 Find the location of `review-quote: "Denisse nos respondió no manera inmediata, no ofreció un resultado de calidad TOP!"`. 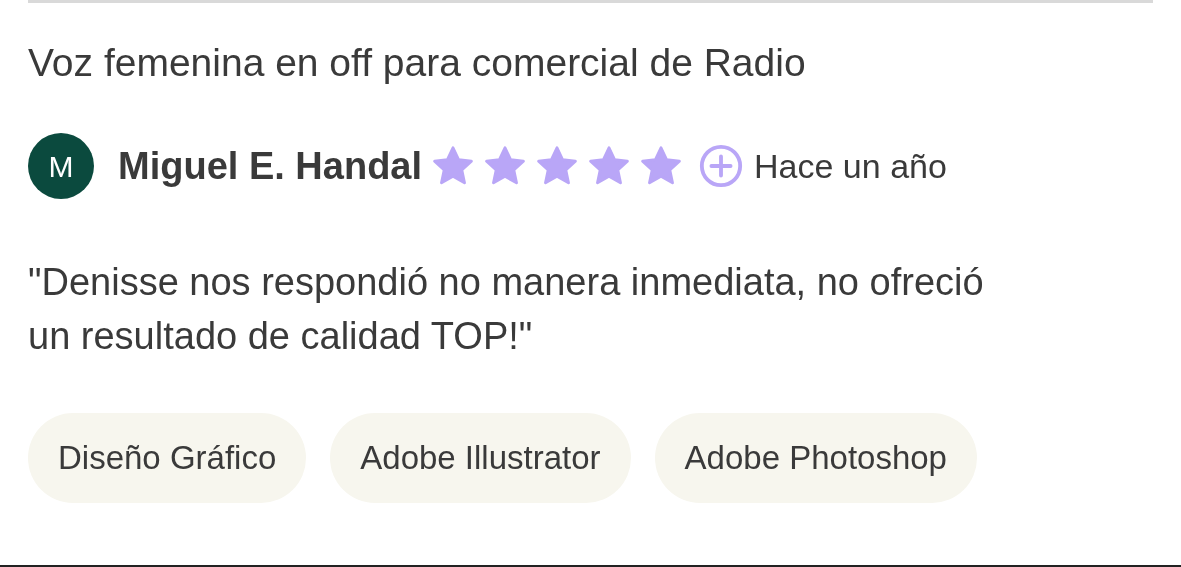

review-quote: "Denisse nos respondió no manera inmediata, no ofreció un resultado de calidad TOP!" is located at coordinates (506, 309).